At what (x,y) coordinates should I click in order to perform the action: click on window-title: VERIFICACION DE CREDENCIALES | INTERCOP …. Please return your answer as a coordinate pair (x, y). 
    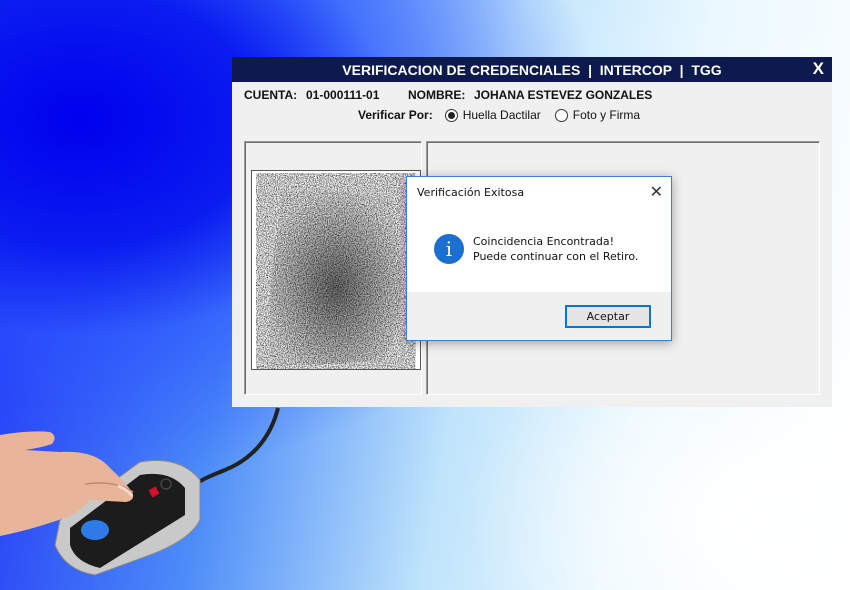
    Looking at the image, I should click on (532, 69).